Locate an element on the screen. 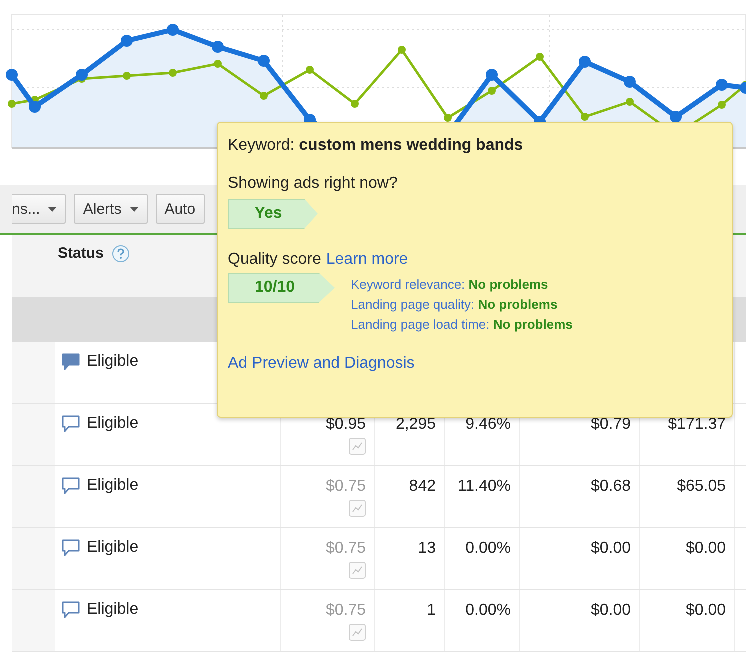  table-cell: 1 is located at coordinates (431, 611).